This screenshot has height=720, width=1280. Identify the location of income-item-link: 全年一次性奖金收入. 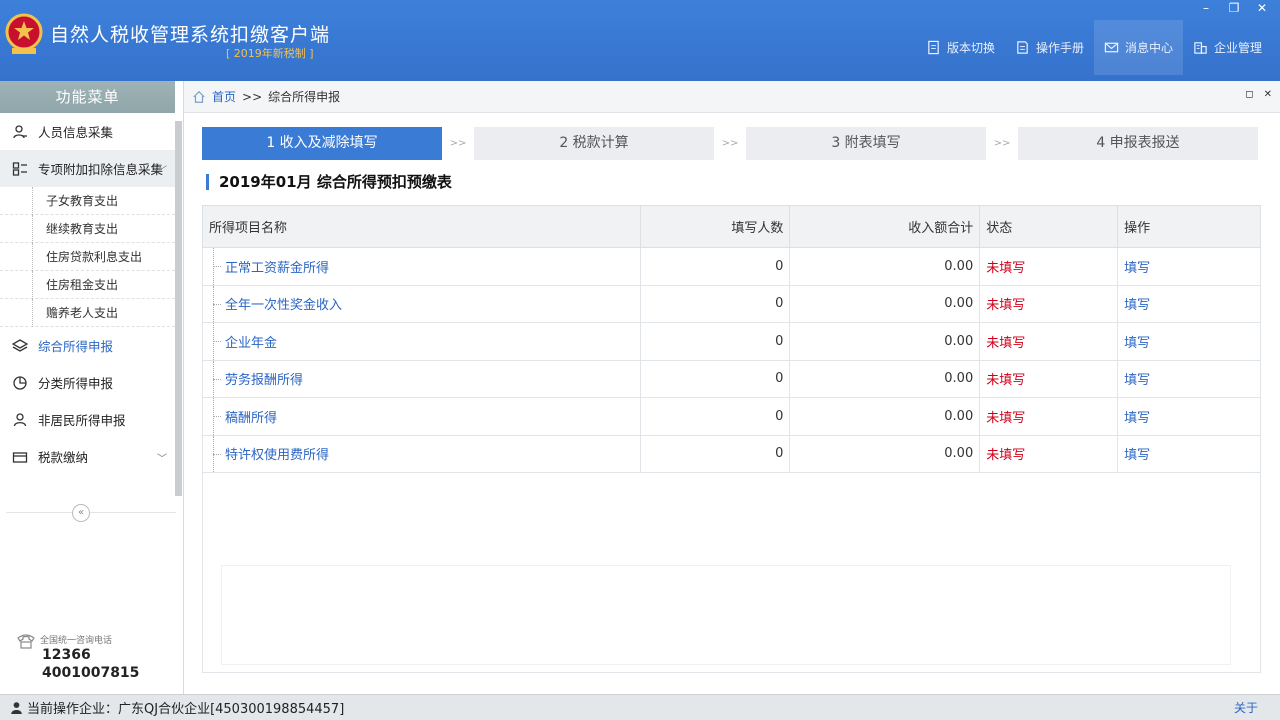
(421, 303).